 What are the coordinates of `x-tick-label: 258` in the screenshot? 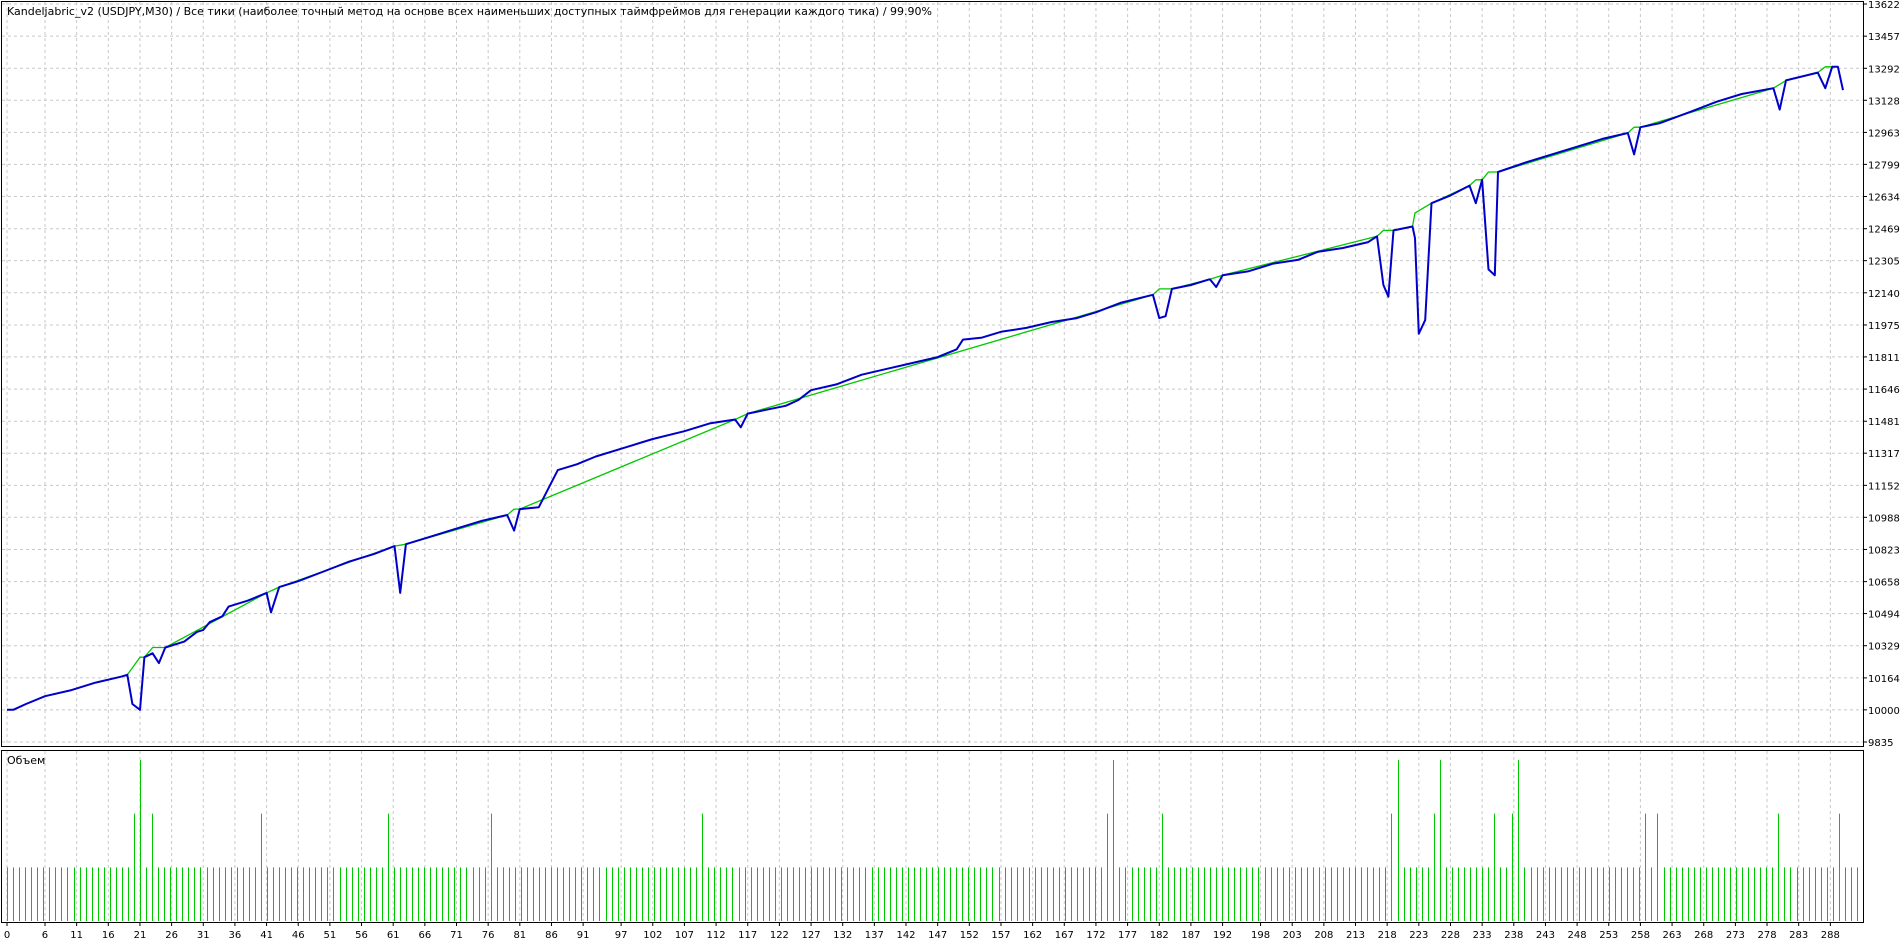 It's located at (1640, 935).